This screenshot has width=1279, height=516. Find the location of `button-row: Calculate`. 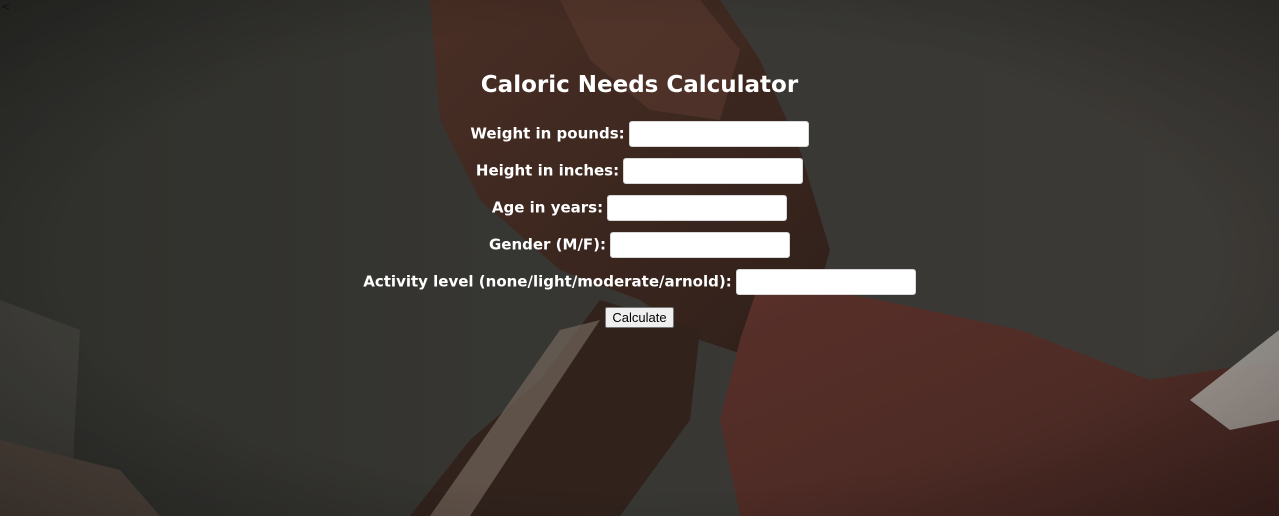

button-row: Calculate is located at coordinates (639, 317).